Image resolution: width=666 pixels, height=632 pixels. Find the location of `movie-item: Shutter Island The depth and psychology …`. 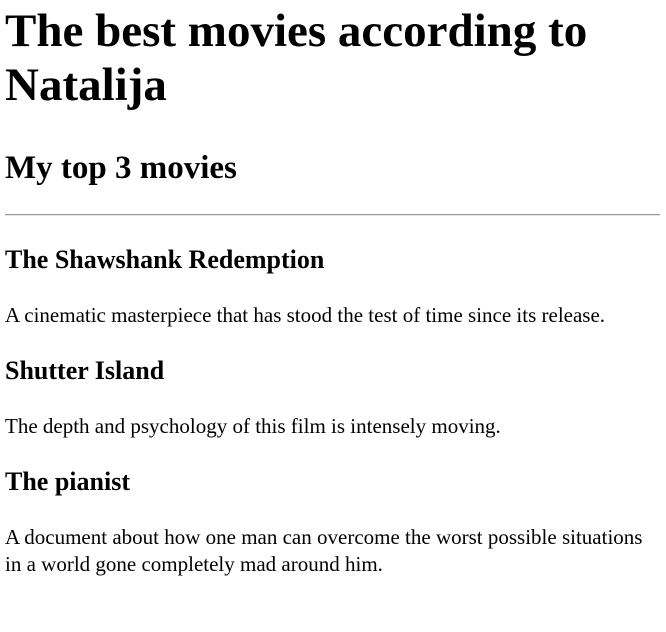

movie-item: Shutter Island The depth and psychology … is located at coordinates (333, 398).